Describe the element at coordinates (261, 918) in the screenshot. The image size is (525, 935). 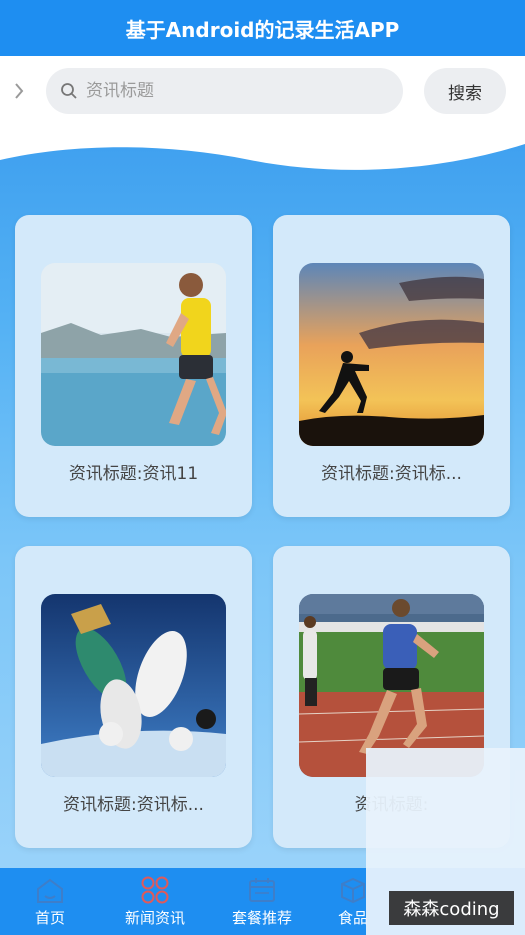
I see `tab-label: 套餐推荐` at that location.